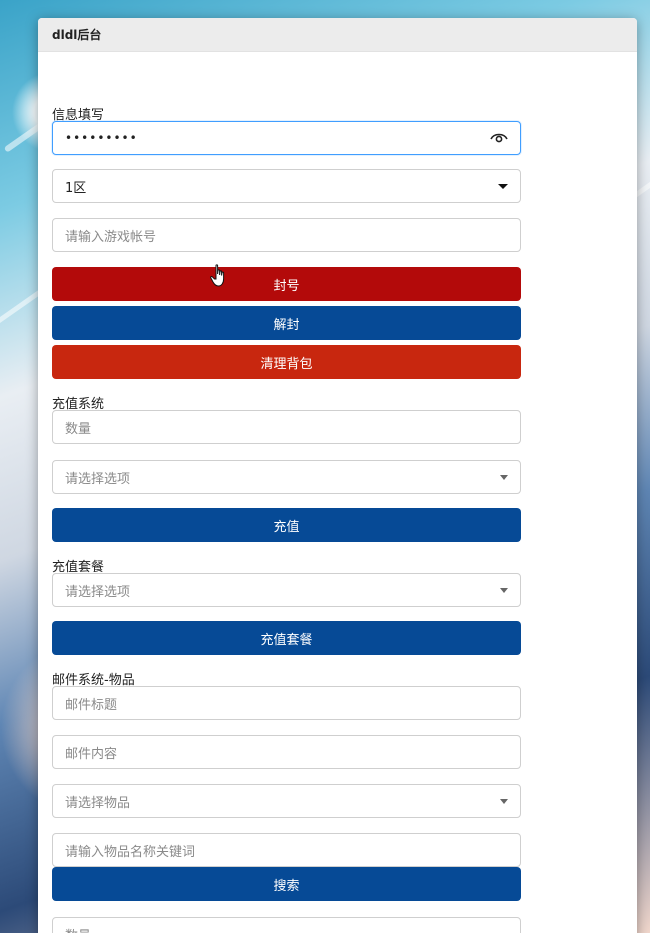  What do you see at coordinates (130, 852) in the screenshot?
I see `item-keyword-placeholder: 请输入物品名称关键词` at bounding box center [130, 852].